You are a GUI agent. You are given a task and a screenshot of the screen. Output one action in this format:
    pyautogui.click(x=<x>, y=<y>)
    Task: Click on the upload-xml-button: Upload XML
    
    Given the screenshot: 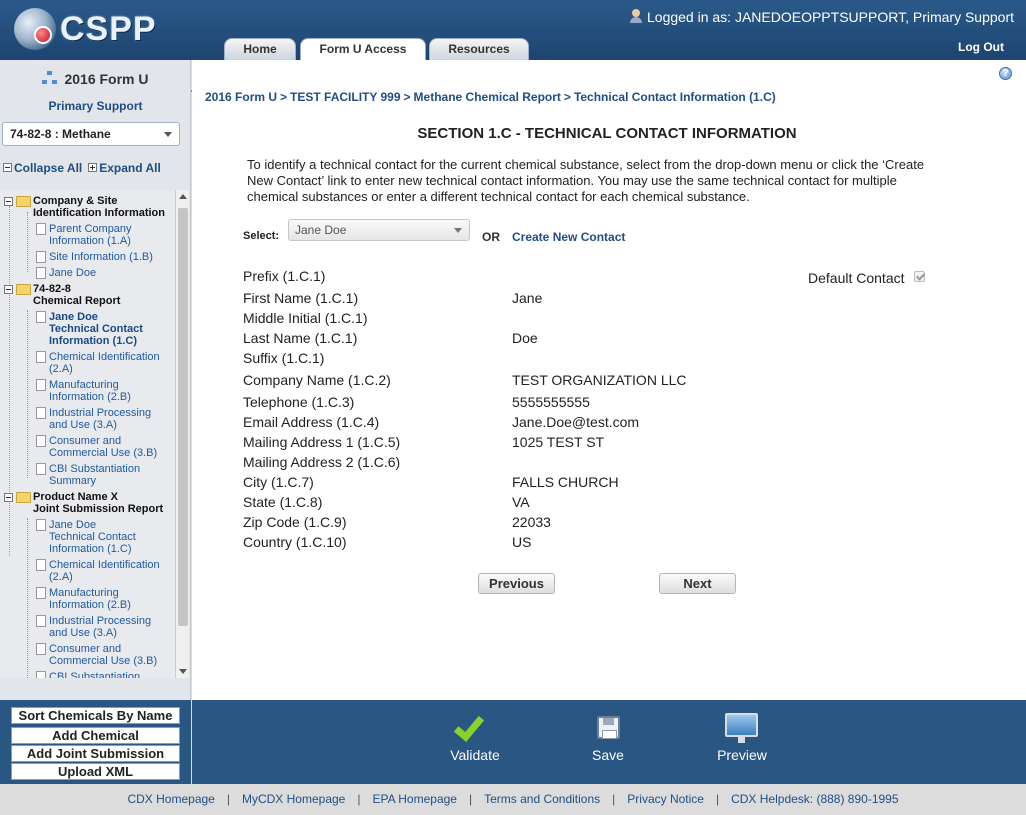 What is the action you would take?
    pyautogui.click(x=95, y=771)
    